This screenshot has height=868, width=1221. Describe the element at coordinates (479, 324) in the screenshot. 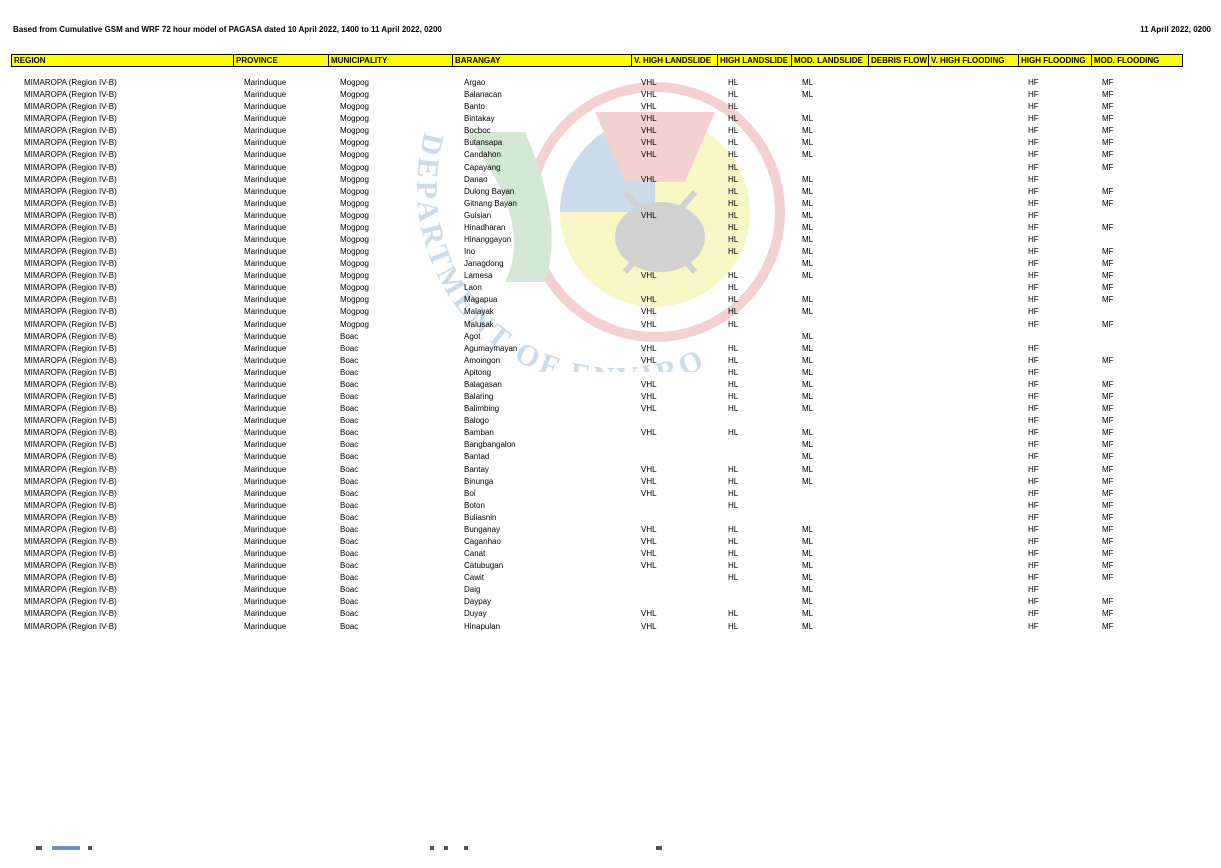

I see `cell-barangay: Malusak` at that location.